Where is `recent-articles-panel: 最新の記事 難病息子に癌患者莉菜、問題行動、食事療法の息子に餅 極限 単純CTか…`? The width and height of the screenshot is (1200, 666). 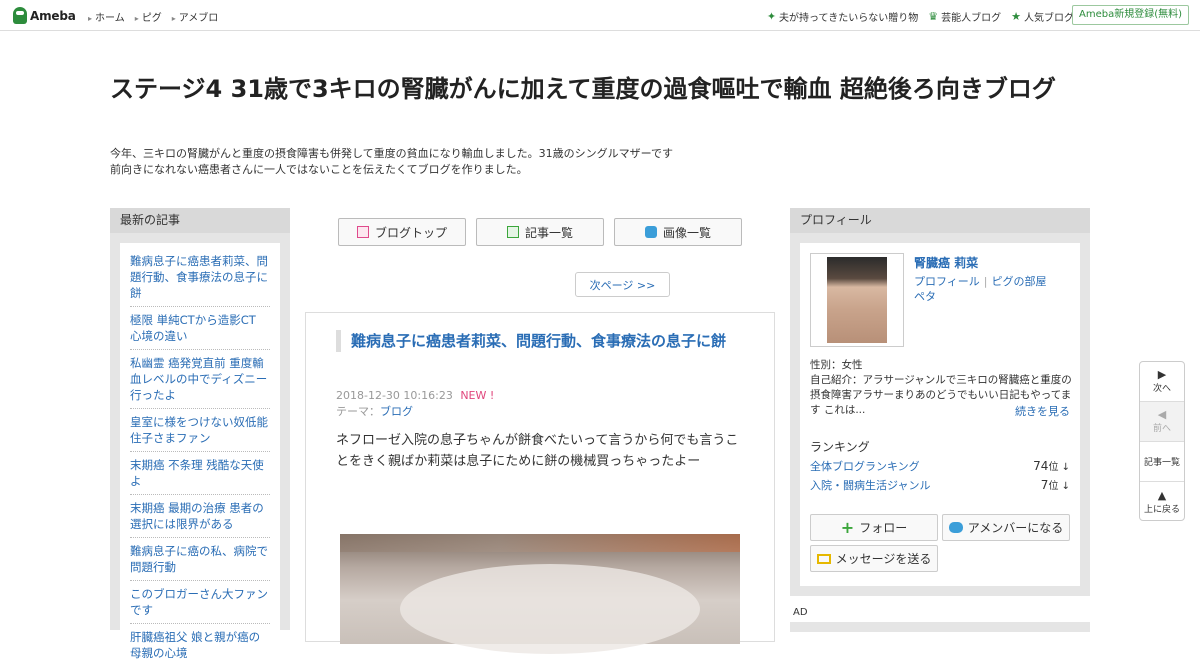 recent-articles-panel: 最新の記事 難病息子に癌患者莉菜、問題行動、食事療法の息子に餅 極限 単純CTか… is located at coordinates (200, 434).